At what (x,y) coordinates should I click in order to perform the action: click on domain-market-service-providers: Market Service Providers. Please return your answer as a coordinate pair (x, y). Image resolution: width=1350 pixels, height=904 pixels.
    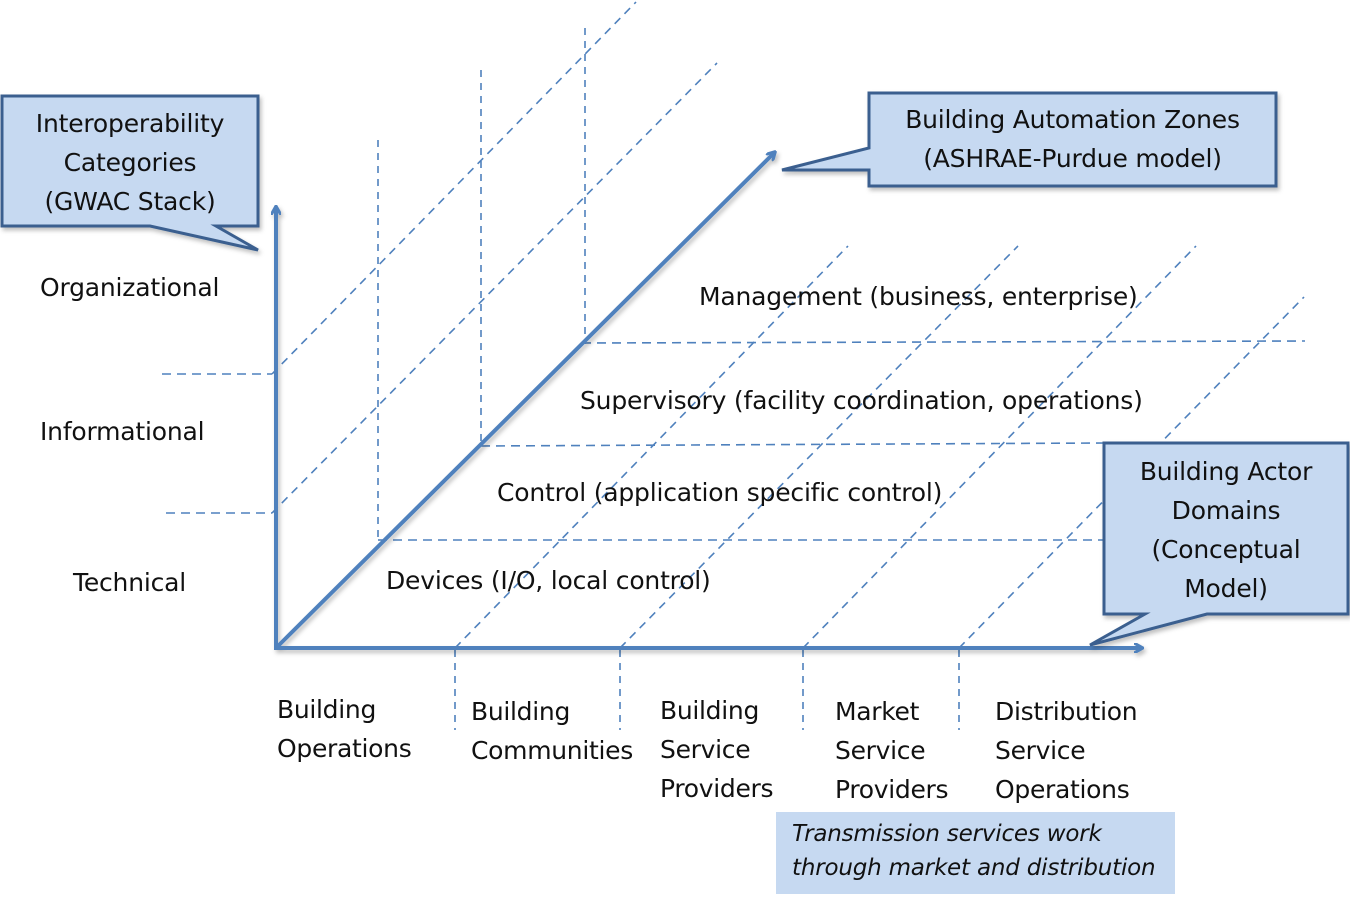
    Looking at the image, I should click on (892, 750).